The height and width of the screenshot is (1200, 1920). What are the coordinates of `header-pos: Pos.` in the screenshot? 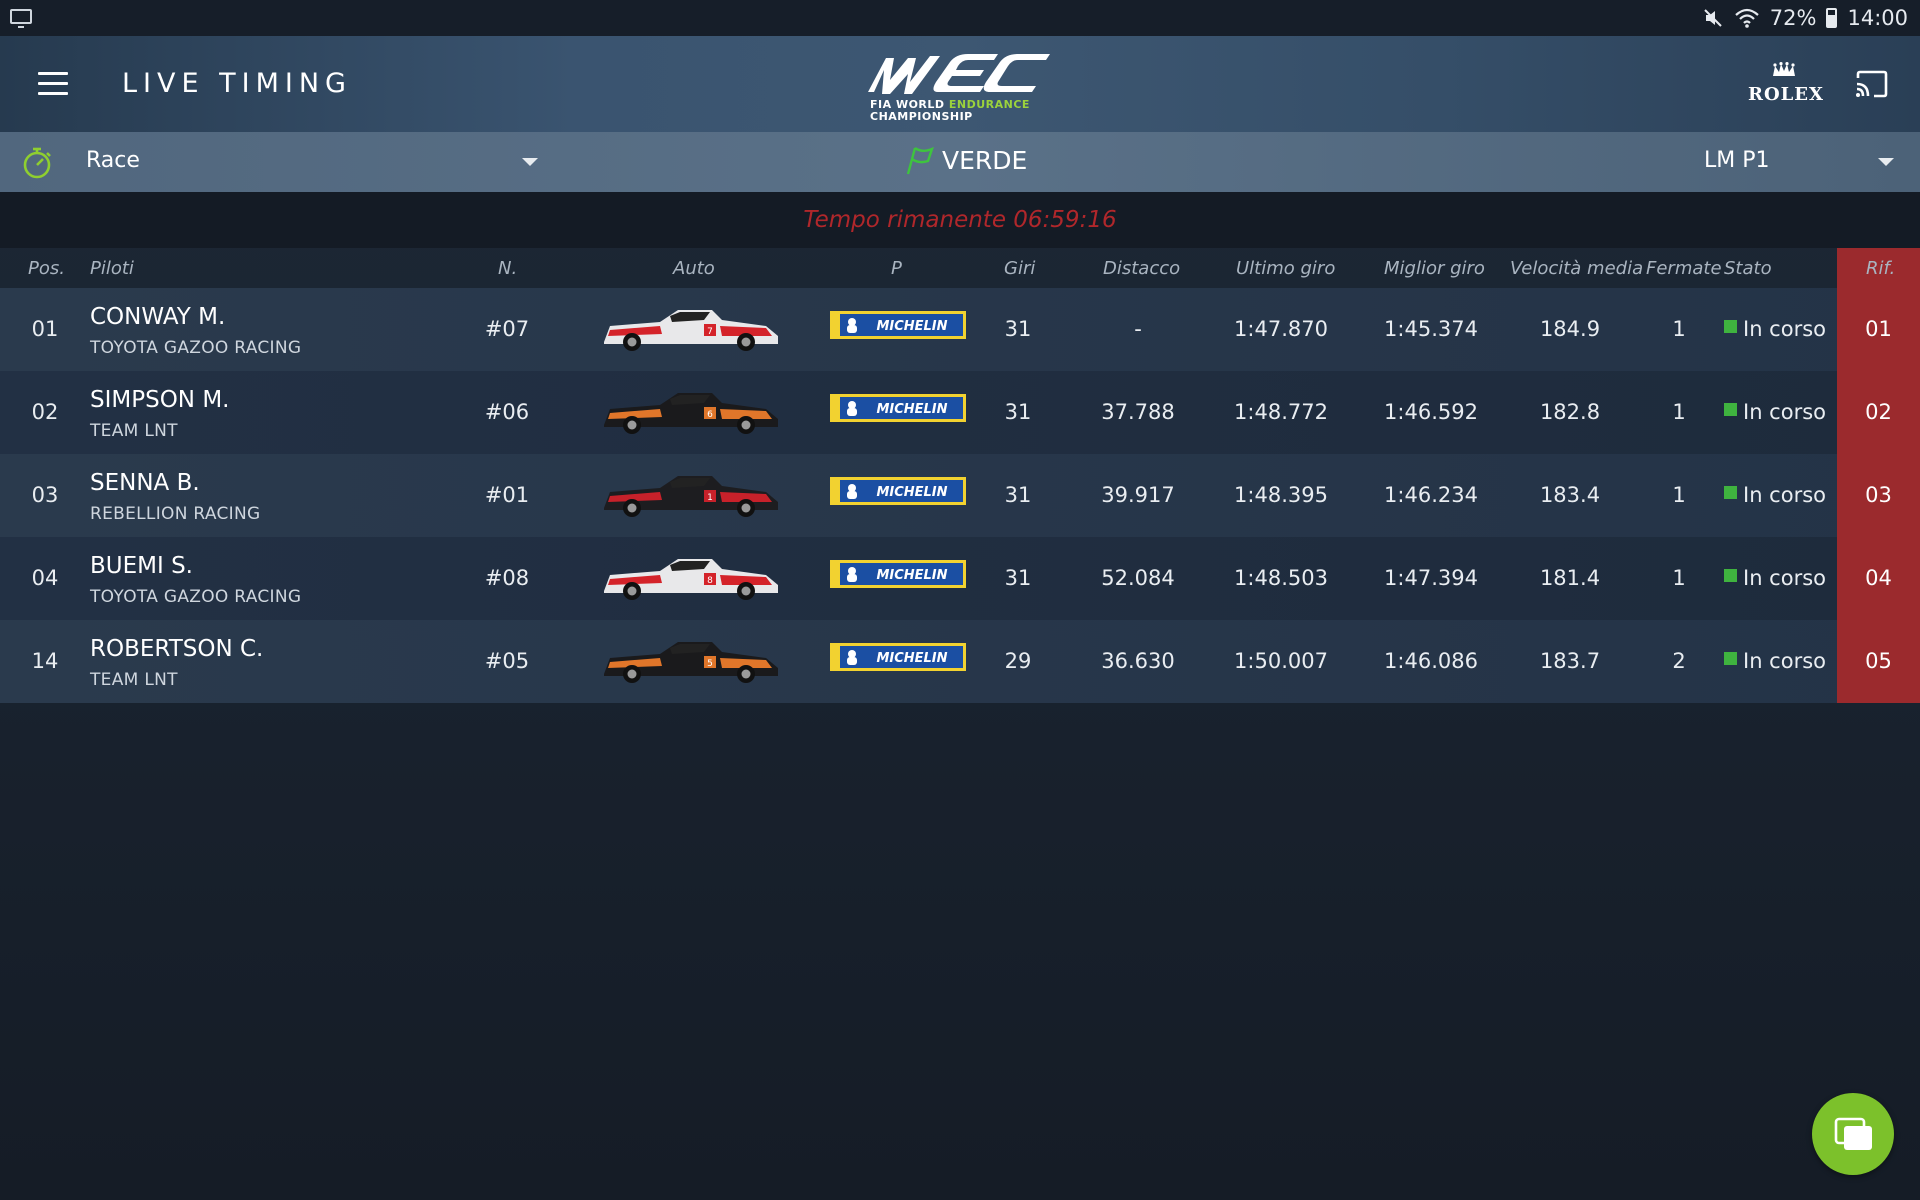 It's located at (46, 268).